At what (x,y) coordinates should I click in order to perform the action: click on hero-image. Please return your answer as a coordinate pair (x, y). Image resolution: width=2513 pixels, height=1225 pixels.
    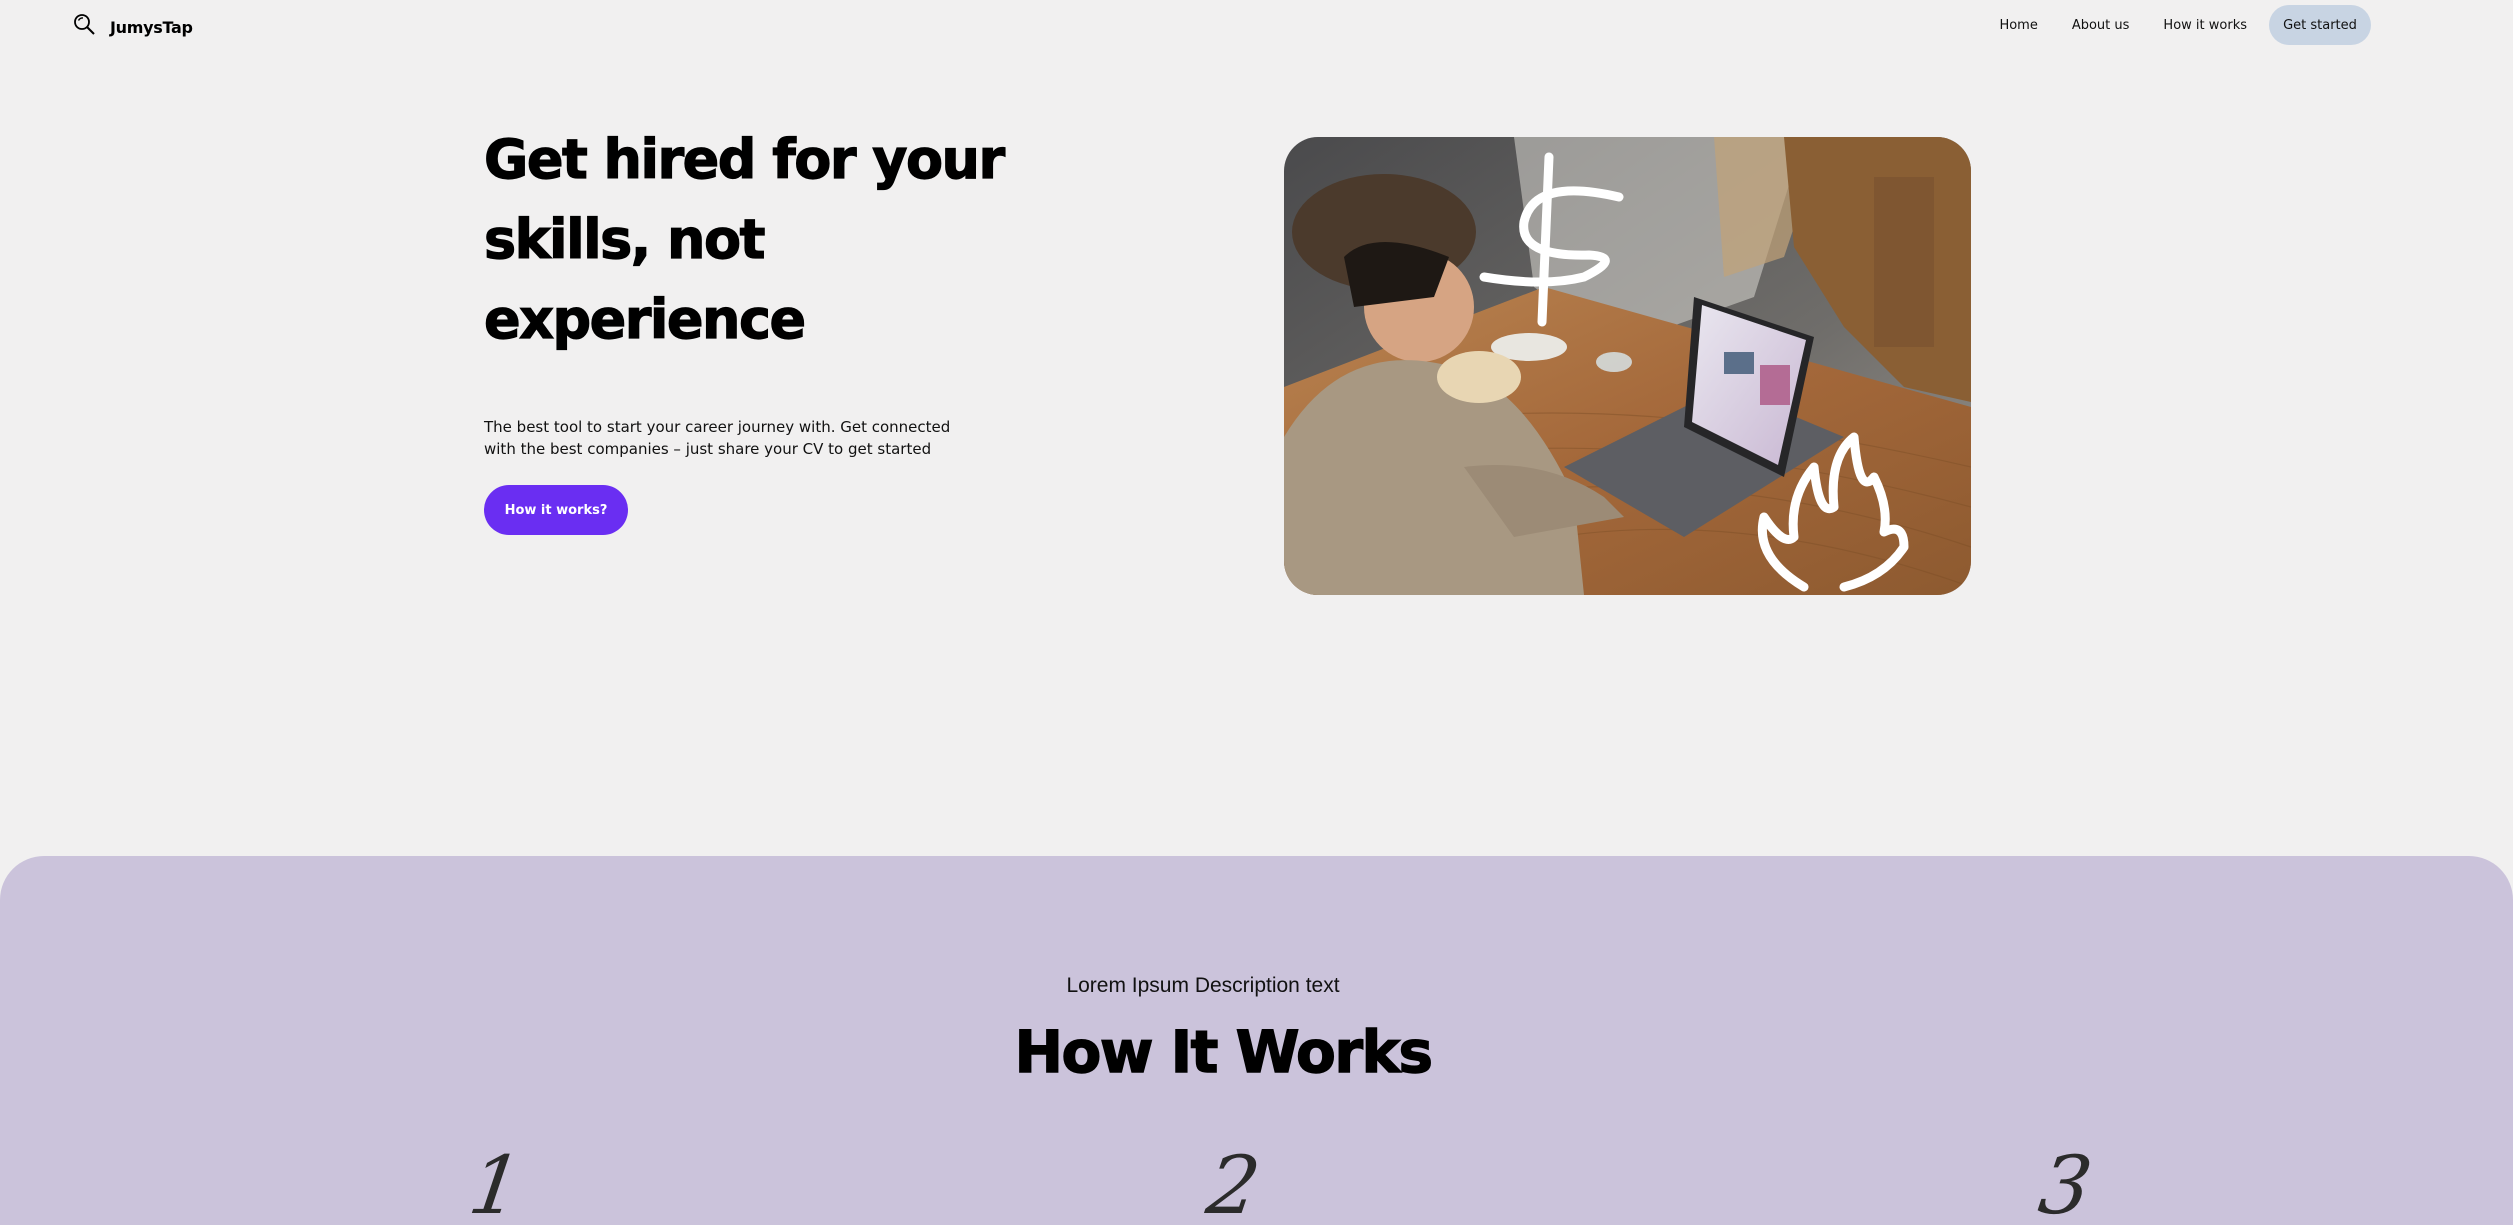
    Looking at the image, I should click on (1627, 366).